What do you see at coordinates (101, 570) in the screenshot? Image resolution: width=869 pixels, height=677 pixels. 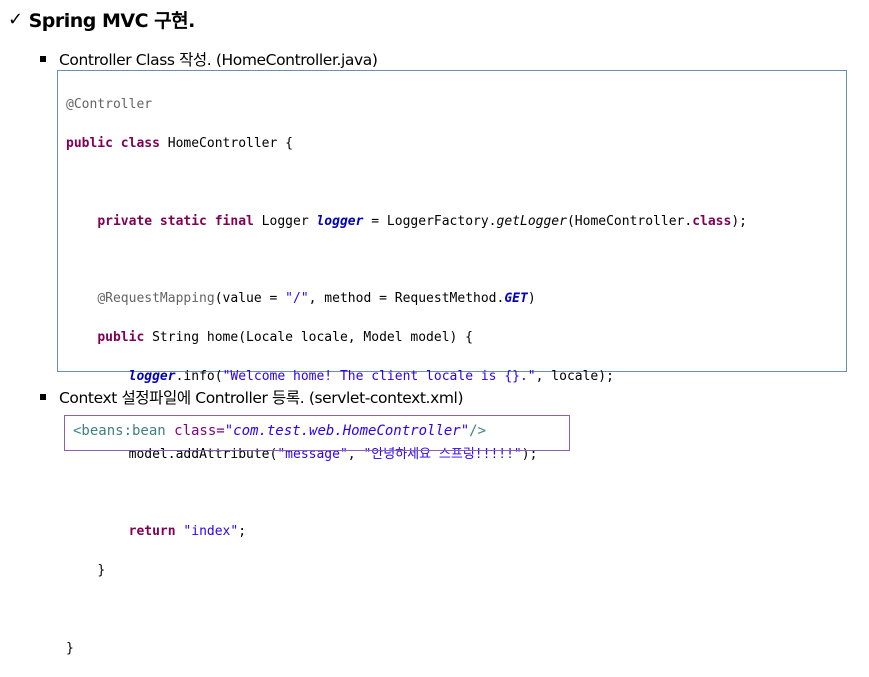 I see `code-line-13: }` at bounding box center [101, 570].